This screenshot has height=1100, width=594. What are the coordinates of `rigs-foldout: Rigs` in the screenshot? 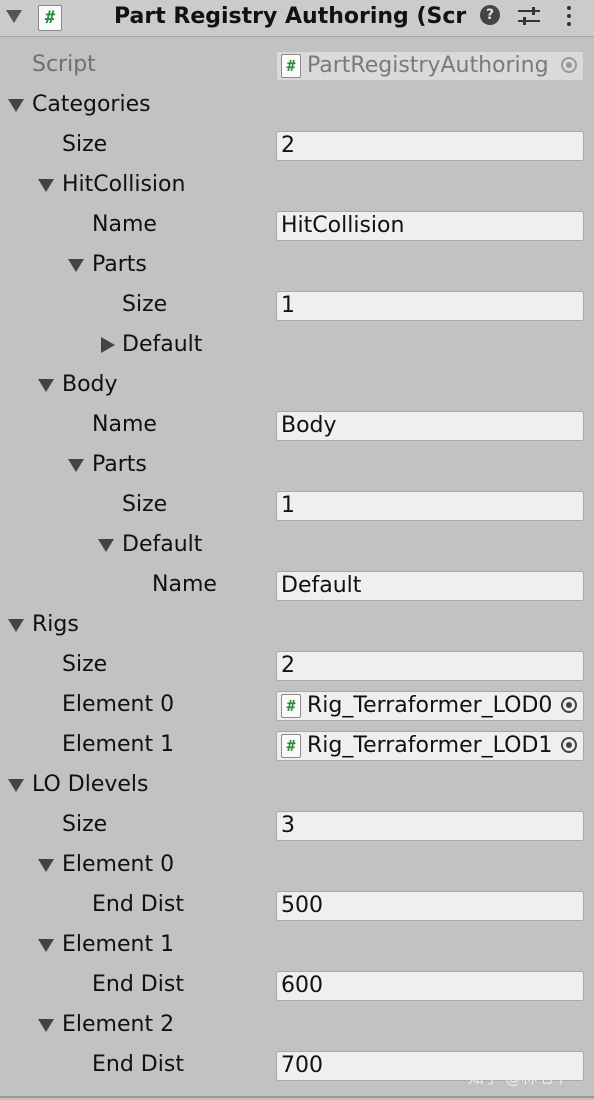 It's located at (297, 625).